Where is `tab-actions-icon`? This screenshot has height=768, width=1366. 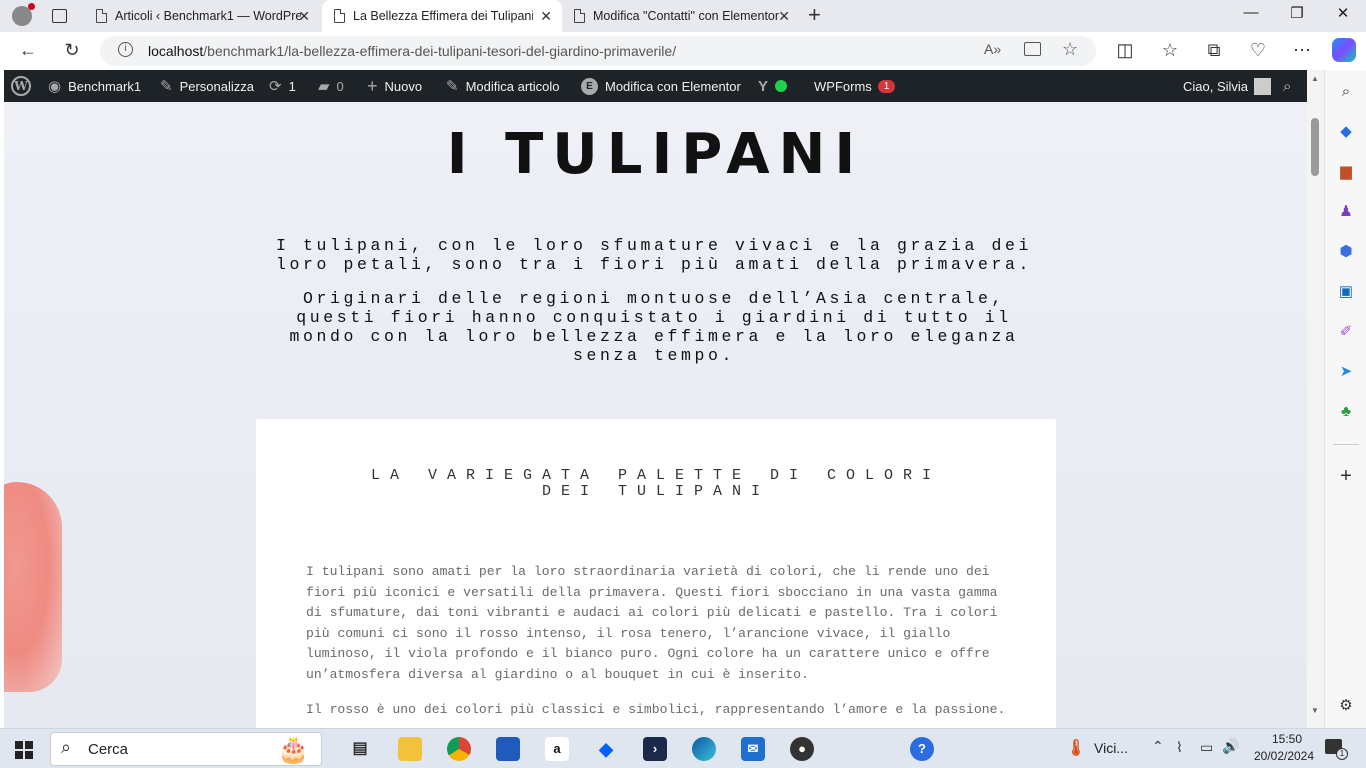 tab-actions-icon is located at coordinates (59, 16).